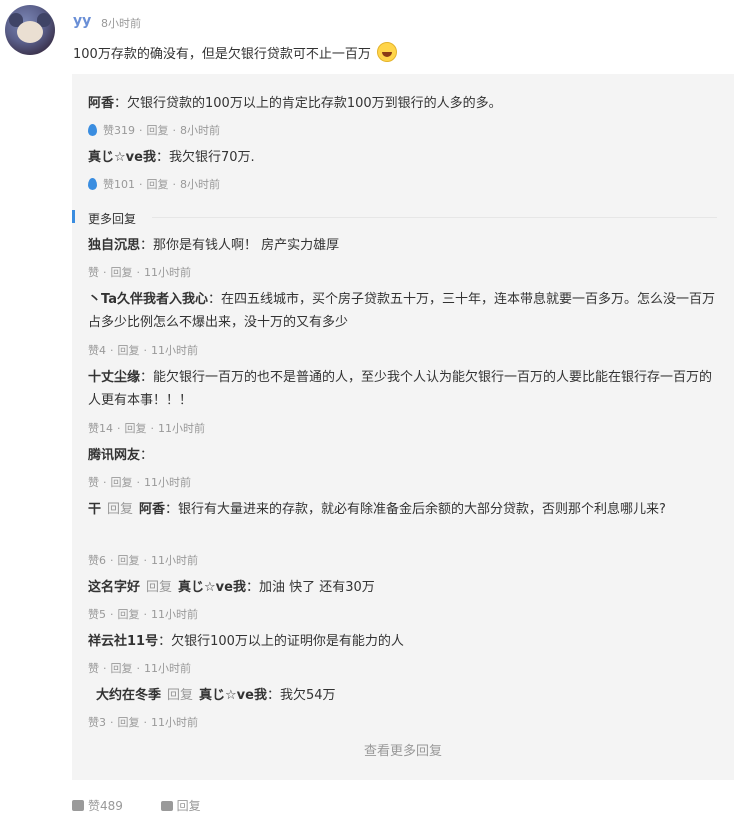 This screenshot has height=817, width=745. I want to click on like-count: 赞3, so click(97, 722).